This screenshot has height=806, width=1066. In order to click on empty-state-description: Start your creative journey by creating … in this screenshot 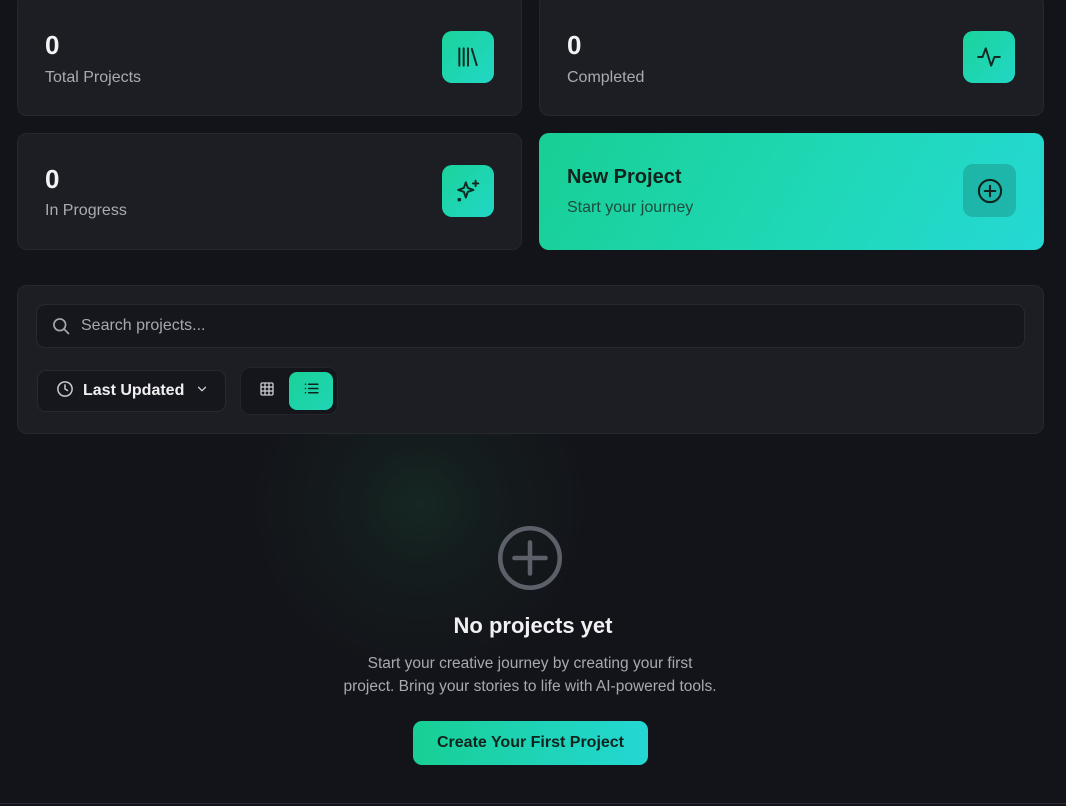, I will do `click(530, 675)`.